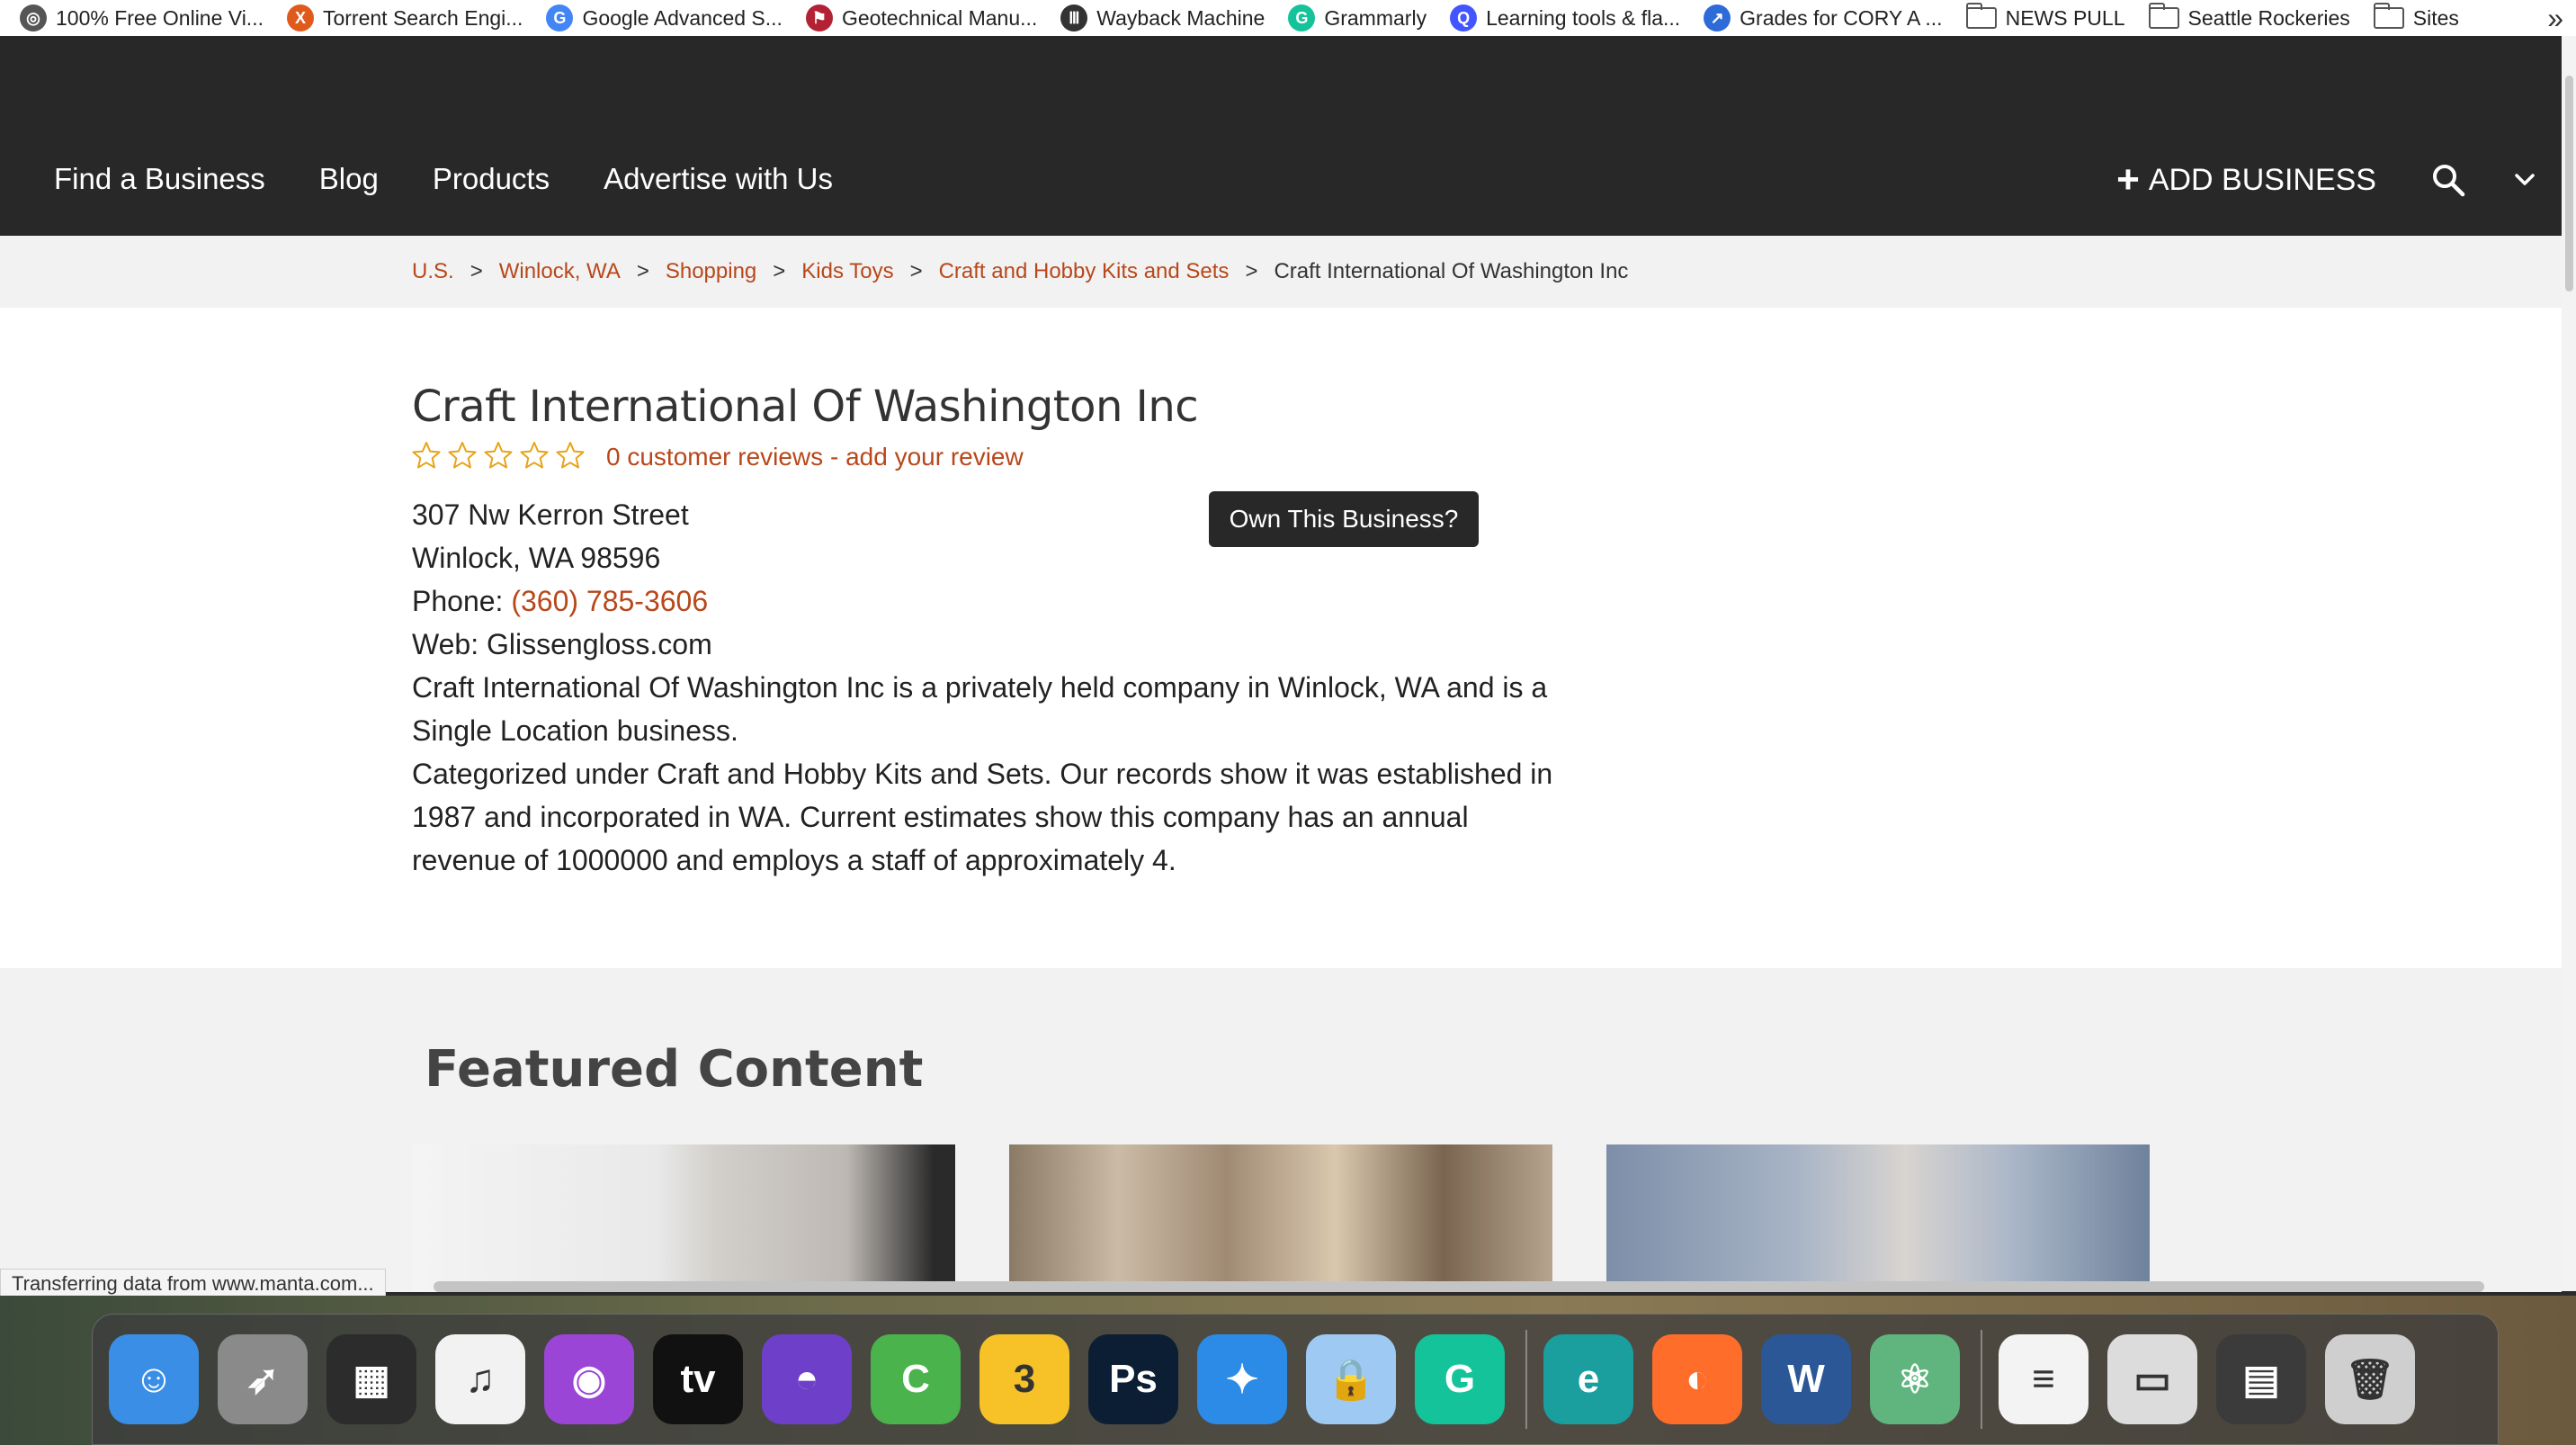  I want to click on bookmark-folder-label: Seattle Rockeries, so click(2268, 17).